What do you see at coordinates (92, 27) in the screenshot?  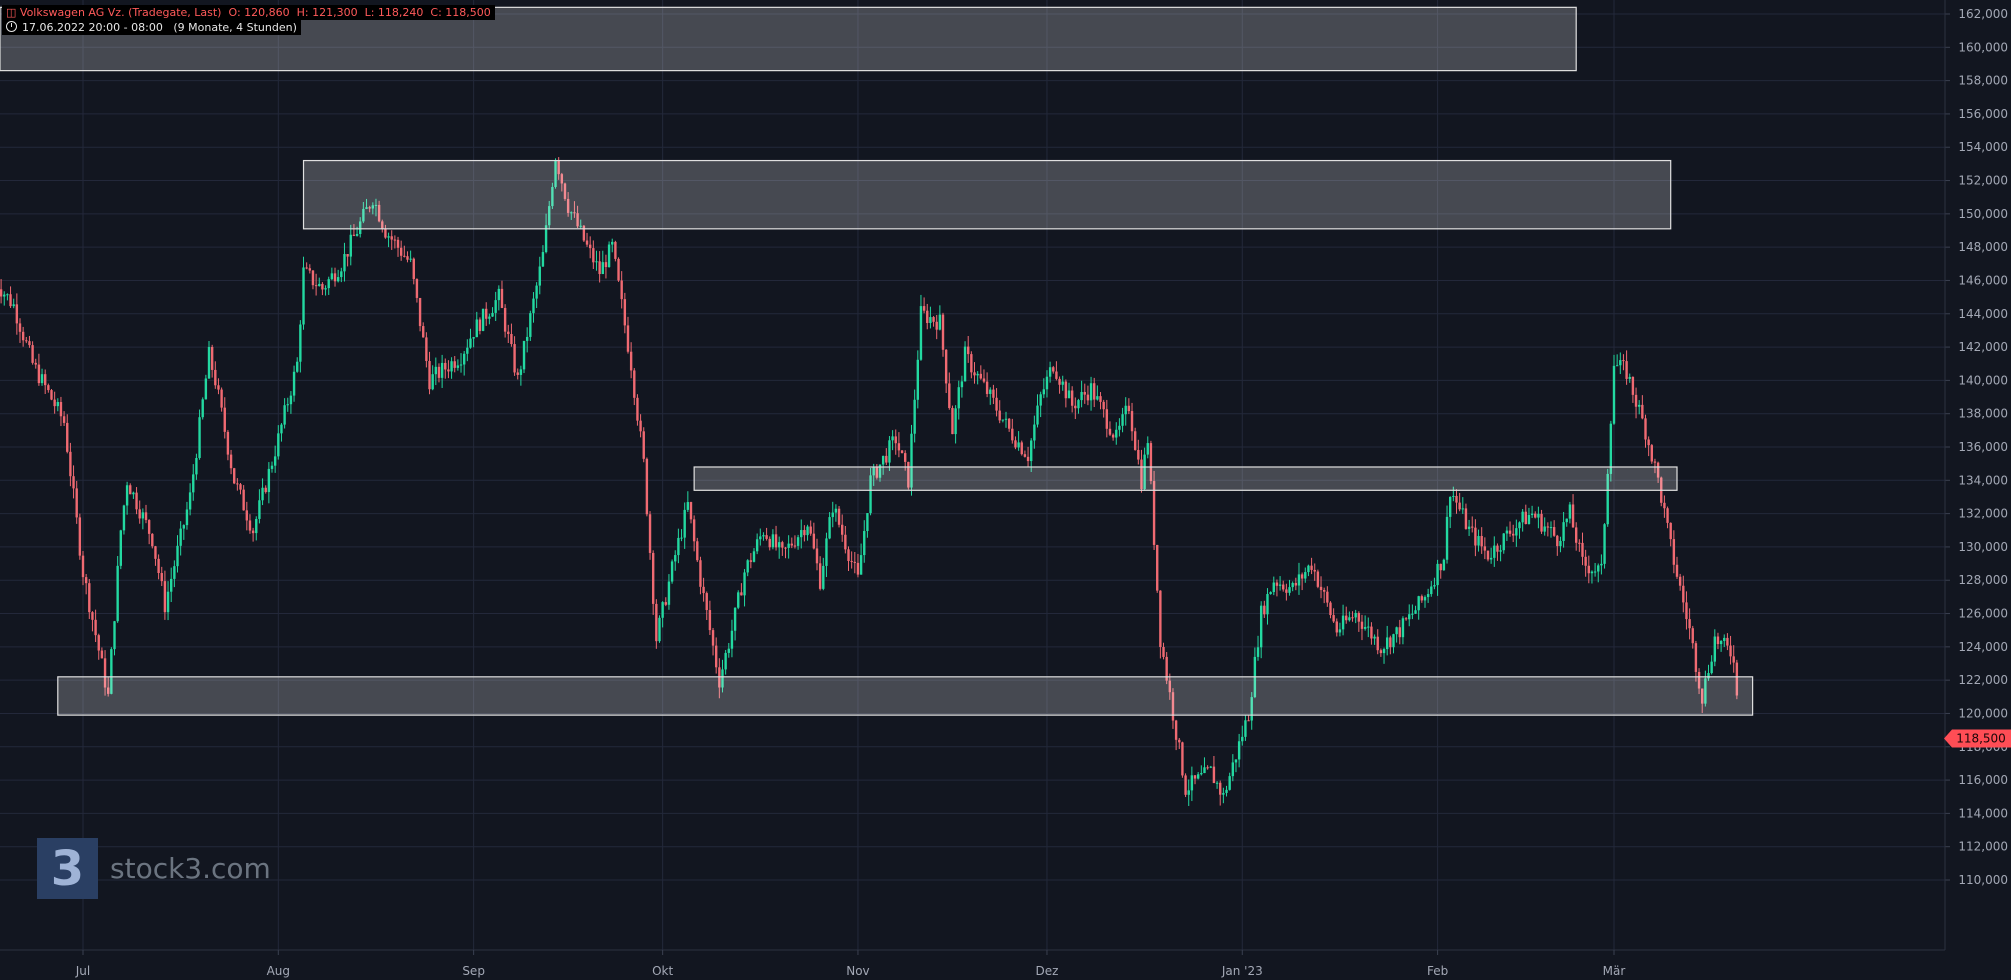 I see `period-range: 17.06.2022 20:00 - 08:00` at bounding box center [92, 27].